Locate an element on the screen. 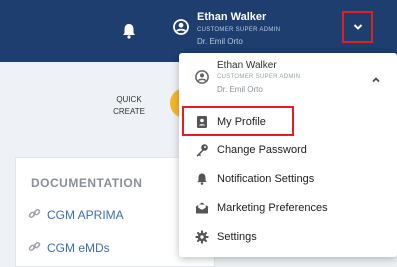 This screenshot has width=397, height=267. key-icon is located at coordinates (202, 150).